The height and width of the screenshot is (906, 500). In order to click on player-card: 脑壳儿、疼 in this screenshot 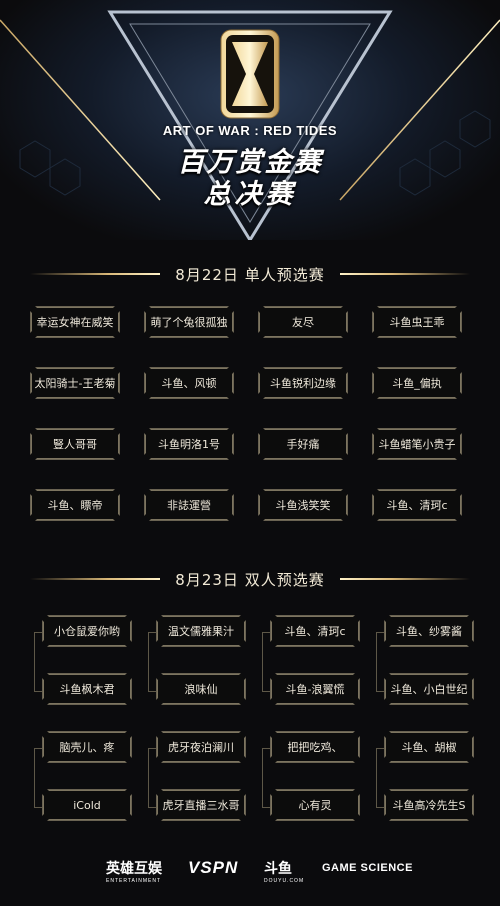, I will do `click(87, 747)`.